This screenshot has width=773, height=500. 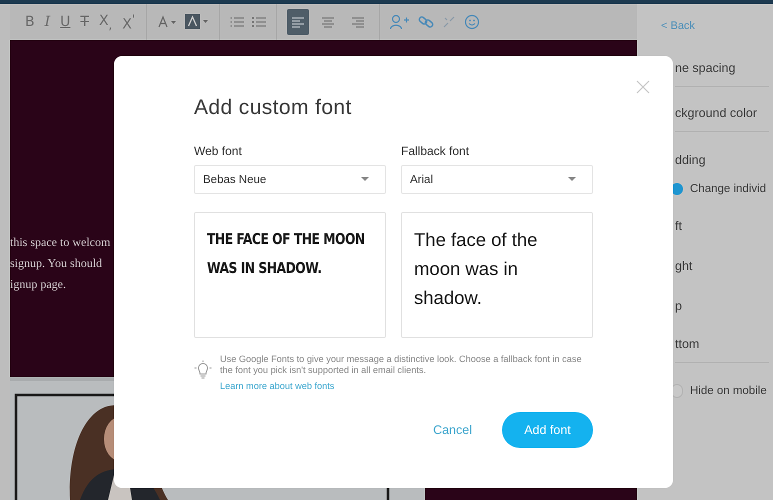 I want to click on hint-text: Use Google Fonts to give your message a distinctive look. Choose a fallback font in case the font you pick isn't supported in all email clients., so click(x=401, y=365).